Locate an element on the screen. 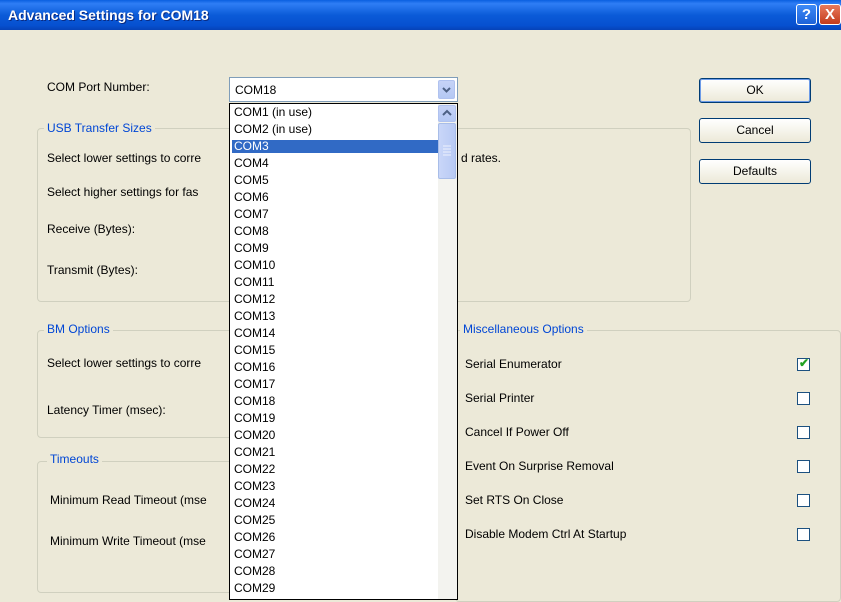 The image size is (841, 602). com-port-value: COM18 is located at coordinates (256, 90).